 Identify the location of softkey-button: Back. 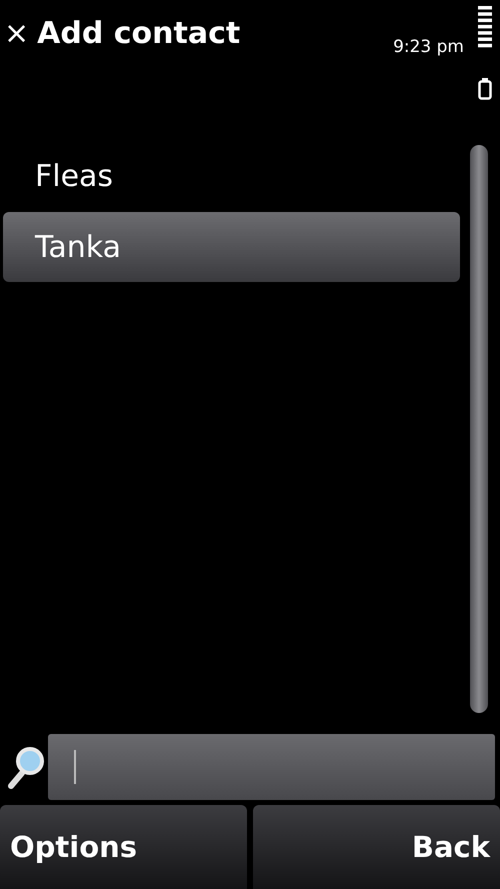
(376, 847).